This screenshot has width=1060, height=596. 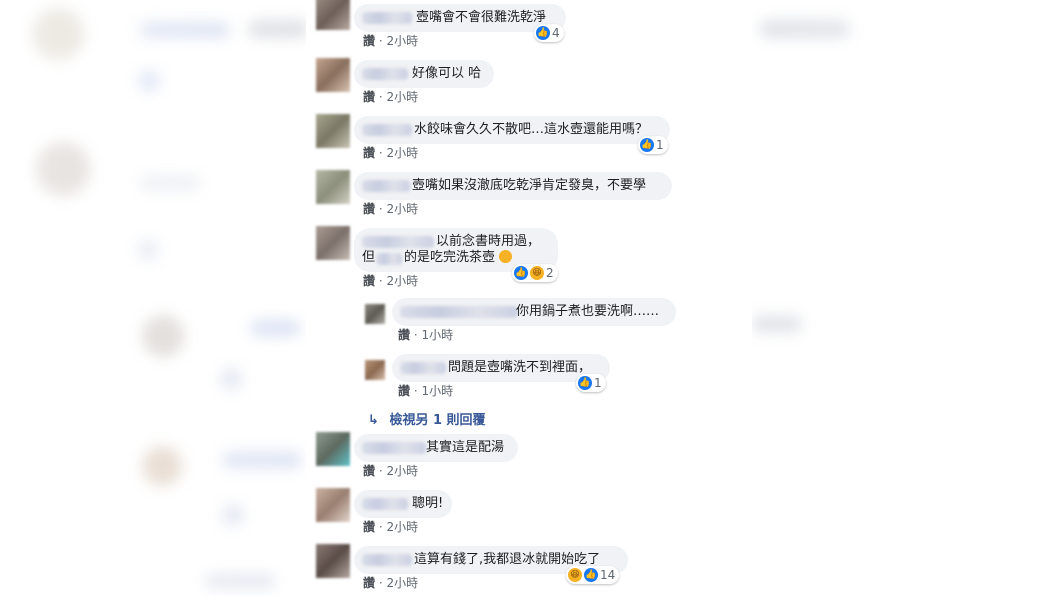 What do you see at coordinates (437, 420) in the screenshot?
I see `view-more-replies-label: 檢視另 1 則回覆` at bounding box center [437, 420].